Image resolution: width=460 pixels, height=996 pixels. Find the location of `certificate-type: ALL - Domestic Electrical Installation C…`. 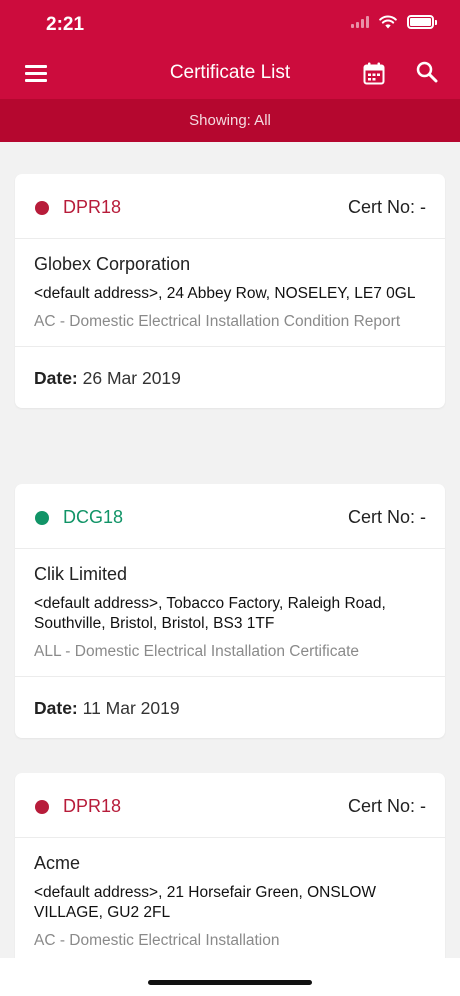

certificate-type: ALL - Domestic Electrical Installation C… is located at coordinates (197, 651).